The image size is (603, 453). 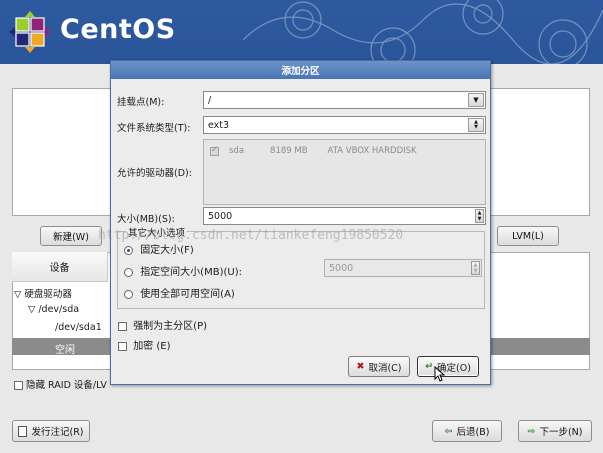 I want to click on brand-name: CentOS, so click(x=118, y=29).